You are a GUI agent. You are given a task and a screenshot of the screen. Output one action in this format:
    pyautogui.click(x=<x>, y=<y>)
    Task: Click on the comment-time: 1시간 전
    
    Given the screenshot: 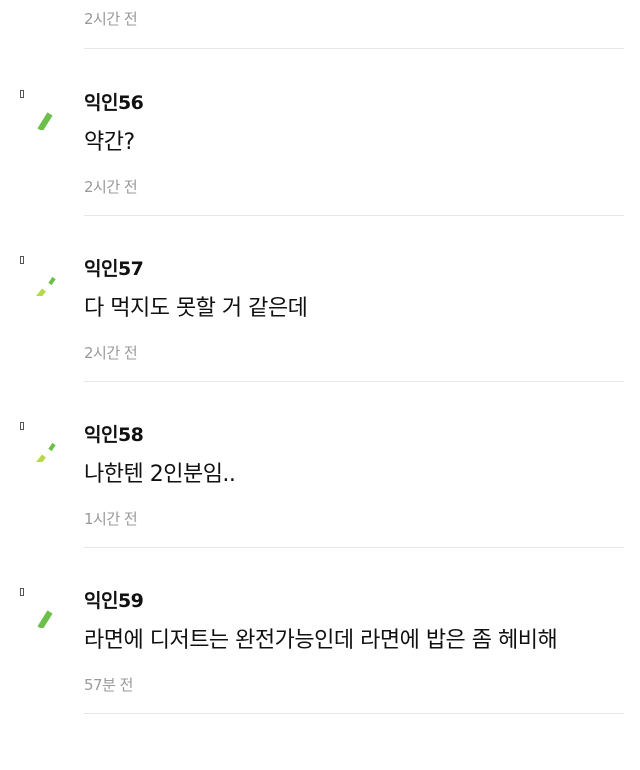 What is the action you would take?
    pyautogui.click(x=111, y=519)
    